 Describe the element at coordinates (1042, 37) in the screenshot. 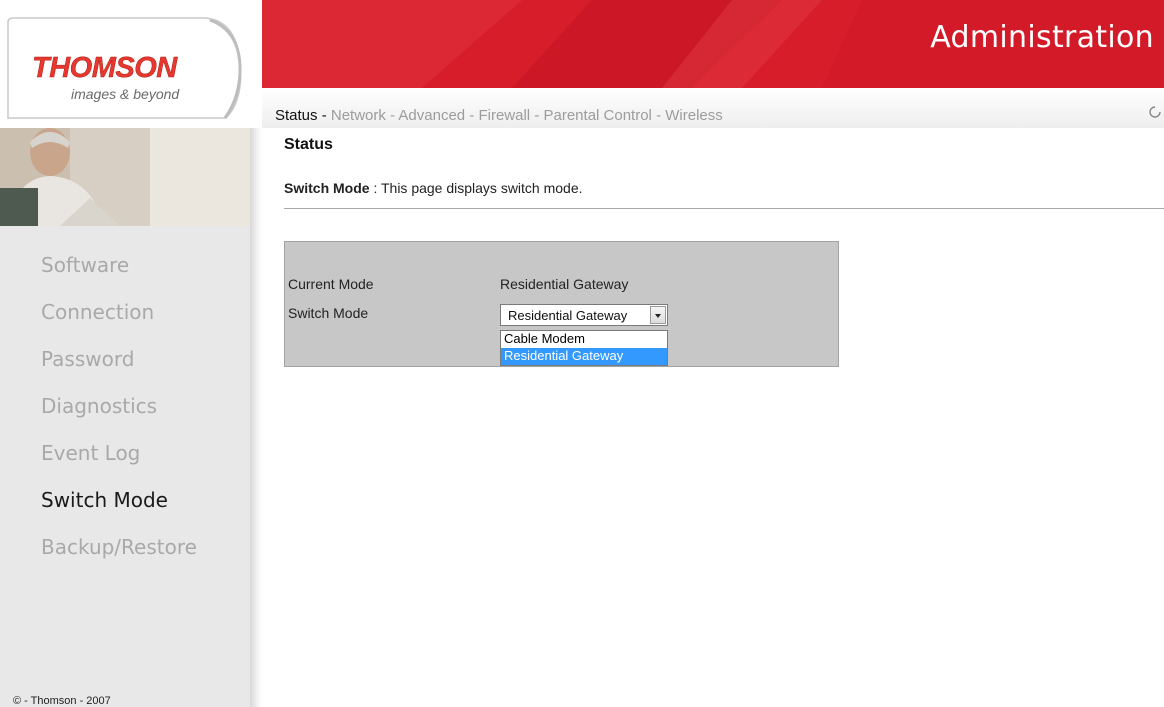

I see `page-header-title: Administration` at that location.